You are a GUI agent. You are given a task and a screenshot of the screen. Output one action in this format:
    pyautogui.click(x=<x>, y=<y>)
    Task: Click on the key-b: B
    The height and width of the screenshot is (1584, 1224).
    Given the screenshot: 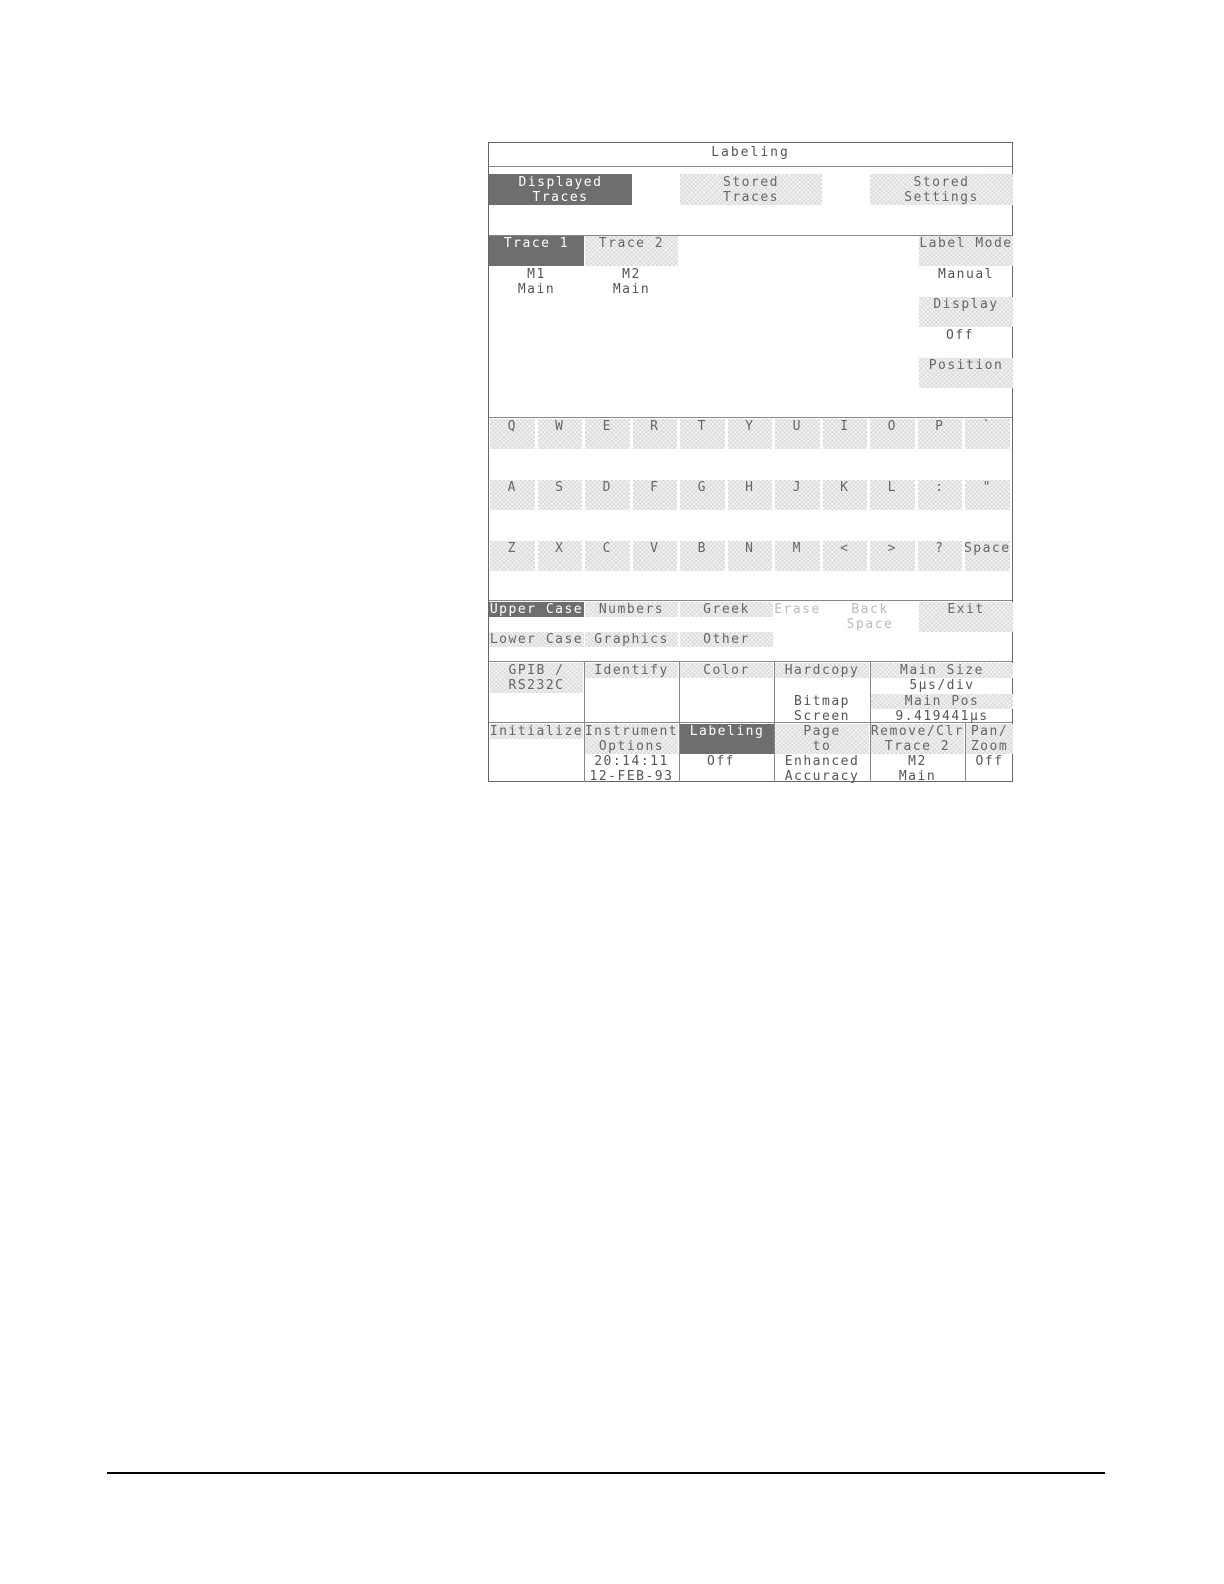 What is the action you would take?
    pyautogui.click(x=702, y=556)
    